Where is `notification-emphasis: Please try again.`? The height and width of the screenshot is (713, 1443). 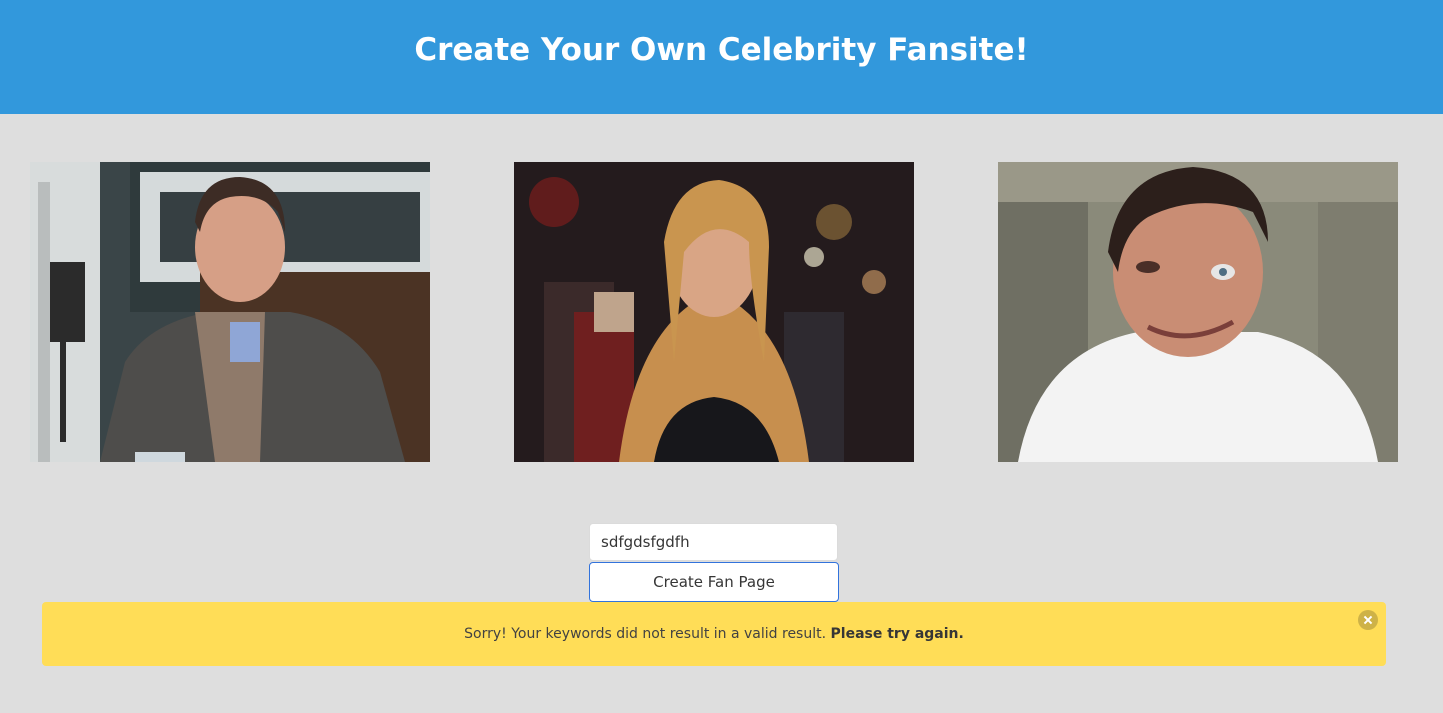
notification-emphasis: Please try again. is located at coordinates (897, 634).